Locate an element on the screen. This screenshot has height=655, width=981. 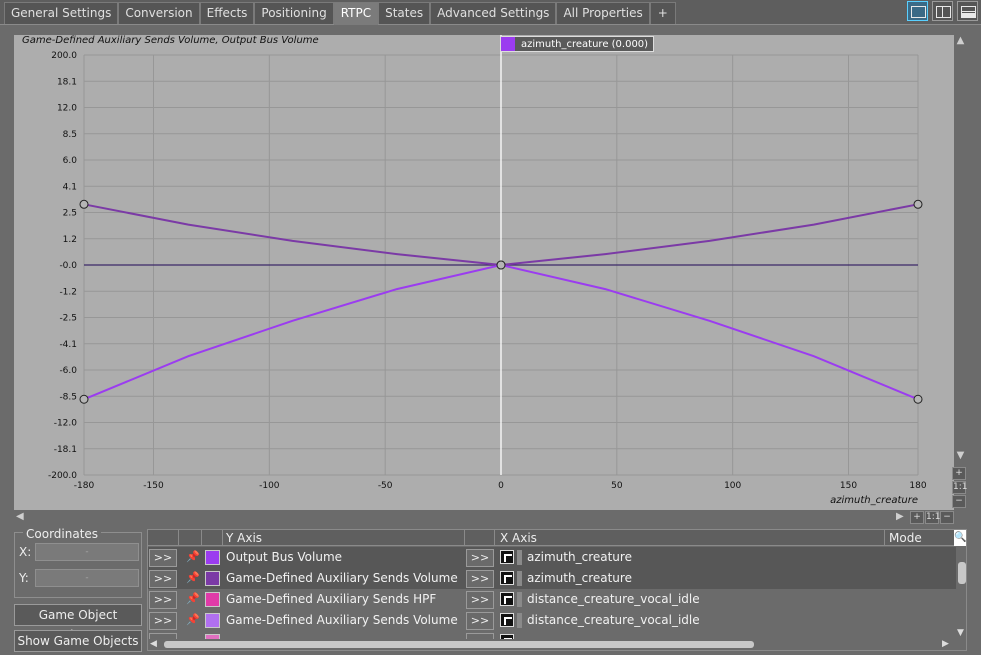
table-row: >> 📌 Output Bus Volume >> azimuth_creature is located at coordinates (552, 557).